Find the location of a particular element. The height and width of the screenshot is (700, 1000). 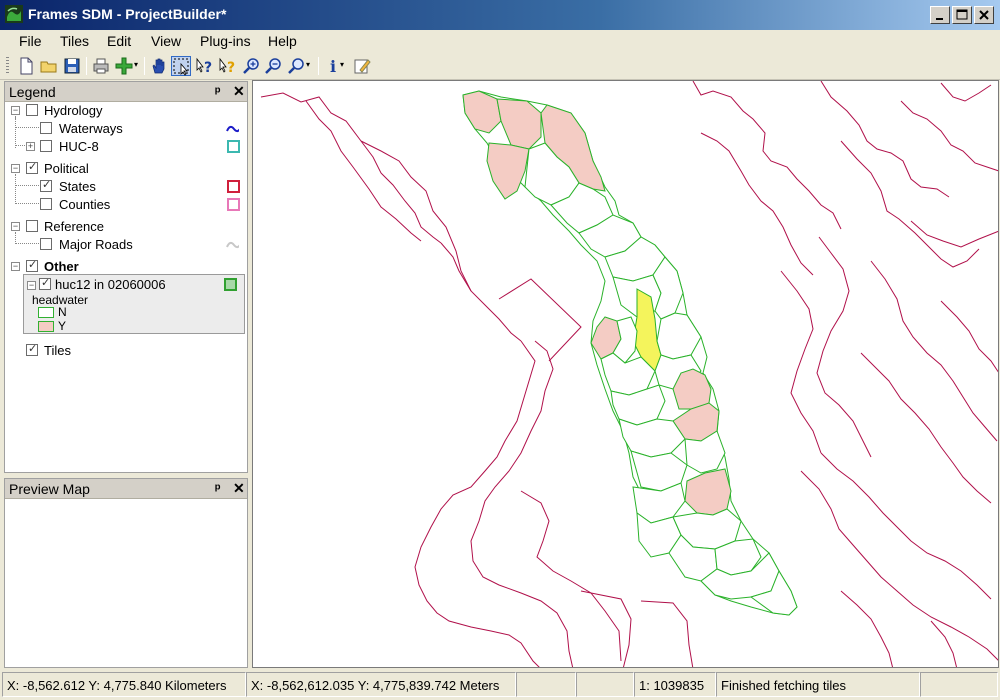

coords-km: X: -8,562.612 Y: 4,775.840 Kilometers is located at coordinates (124, 684).